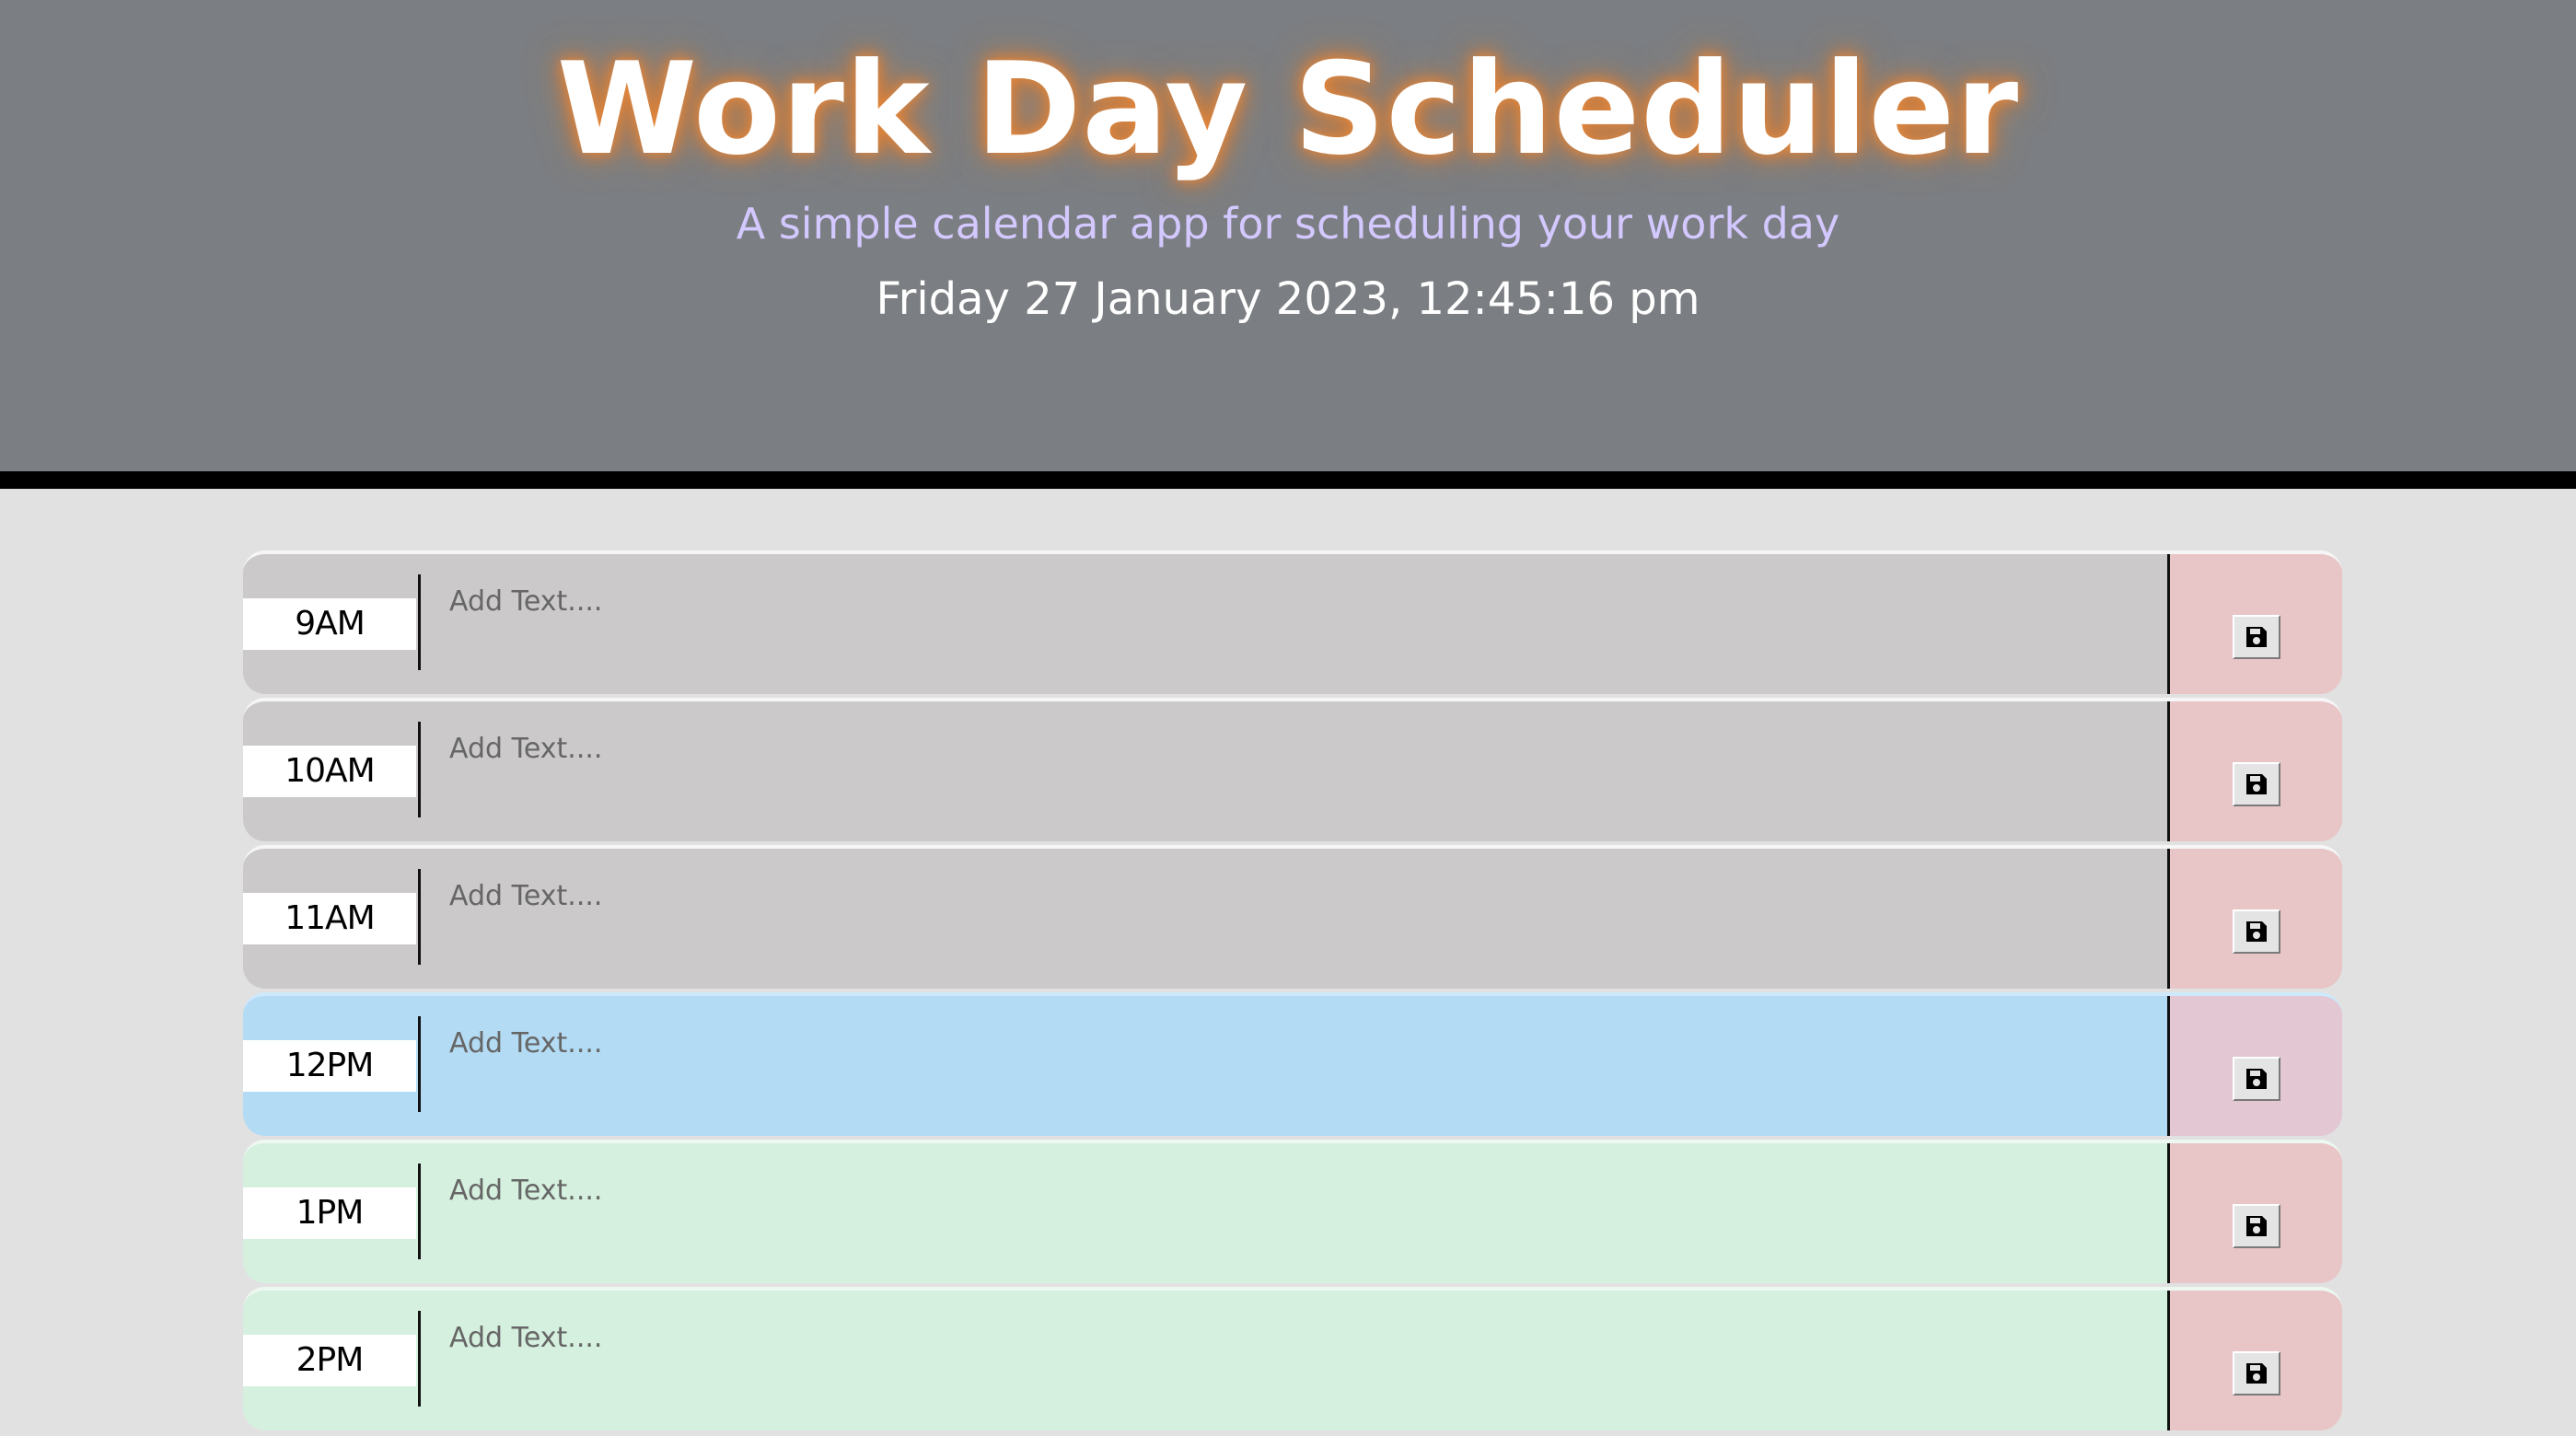 This screenshot has width=2576, height=1436. I want to click on hour-label: 9AM, so click(329, 624).